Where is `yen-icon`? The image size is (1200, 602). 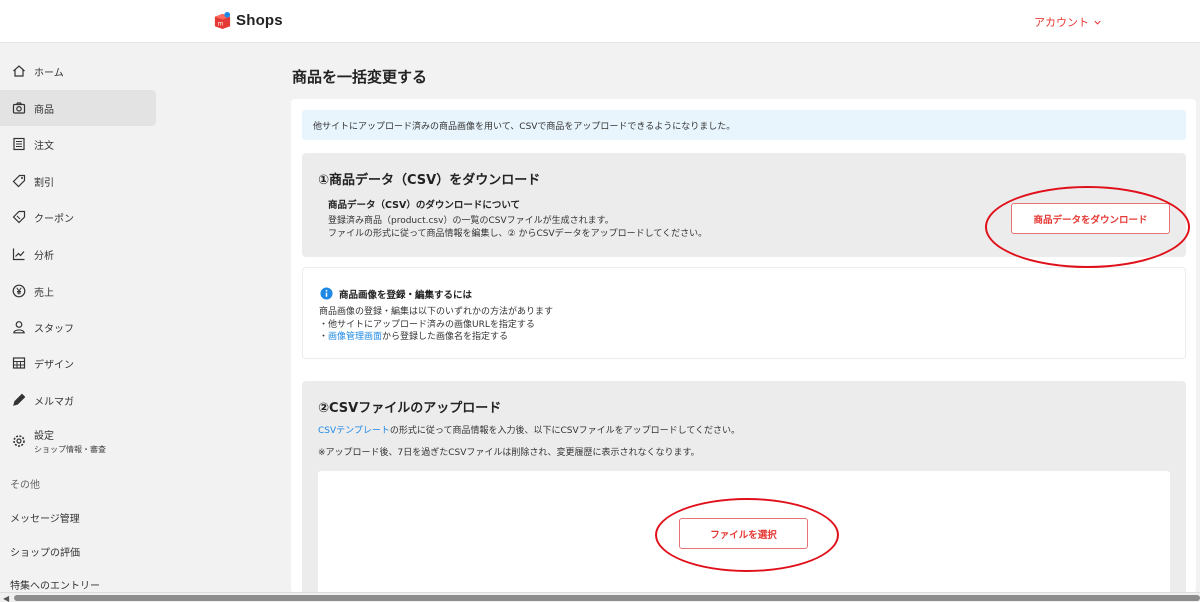 yen-icon is located at coordinates (19, 291).